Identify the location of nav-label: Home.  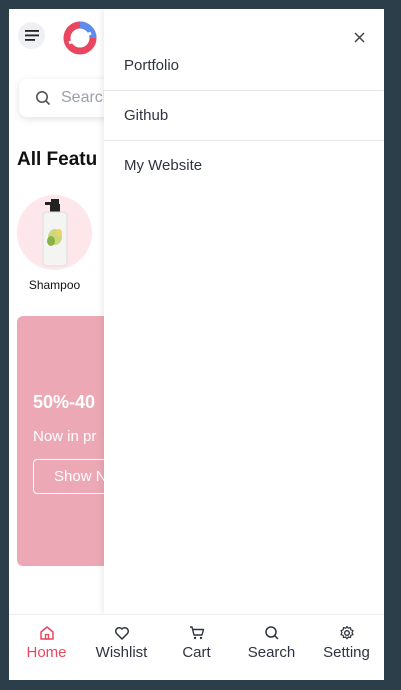
(46, 652).